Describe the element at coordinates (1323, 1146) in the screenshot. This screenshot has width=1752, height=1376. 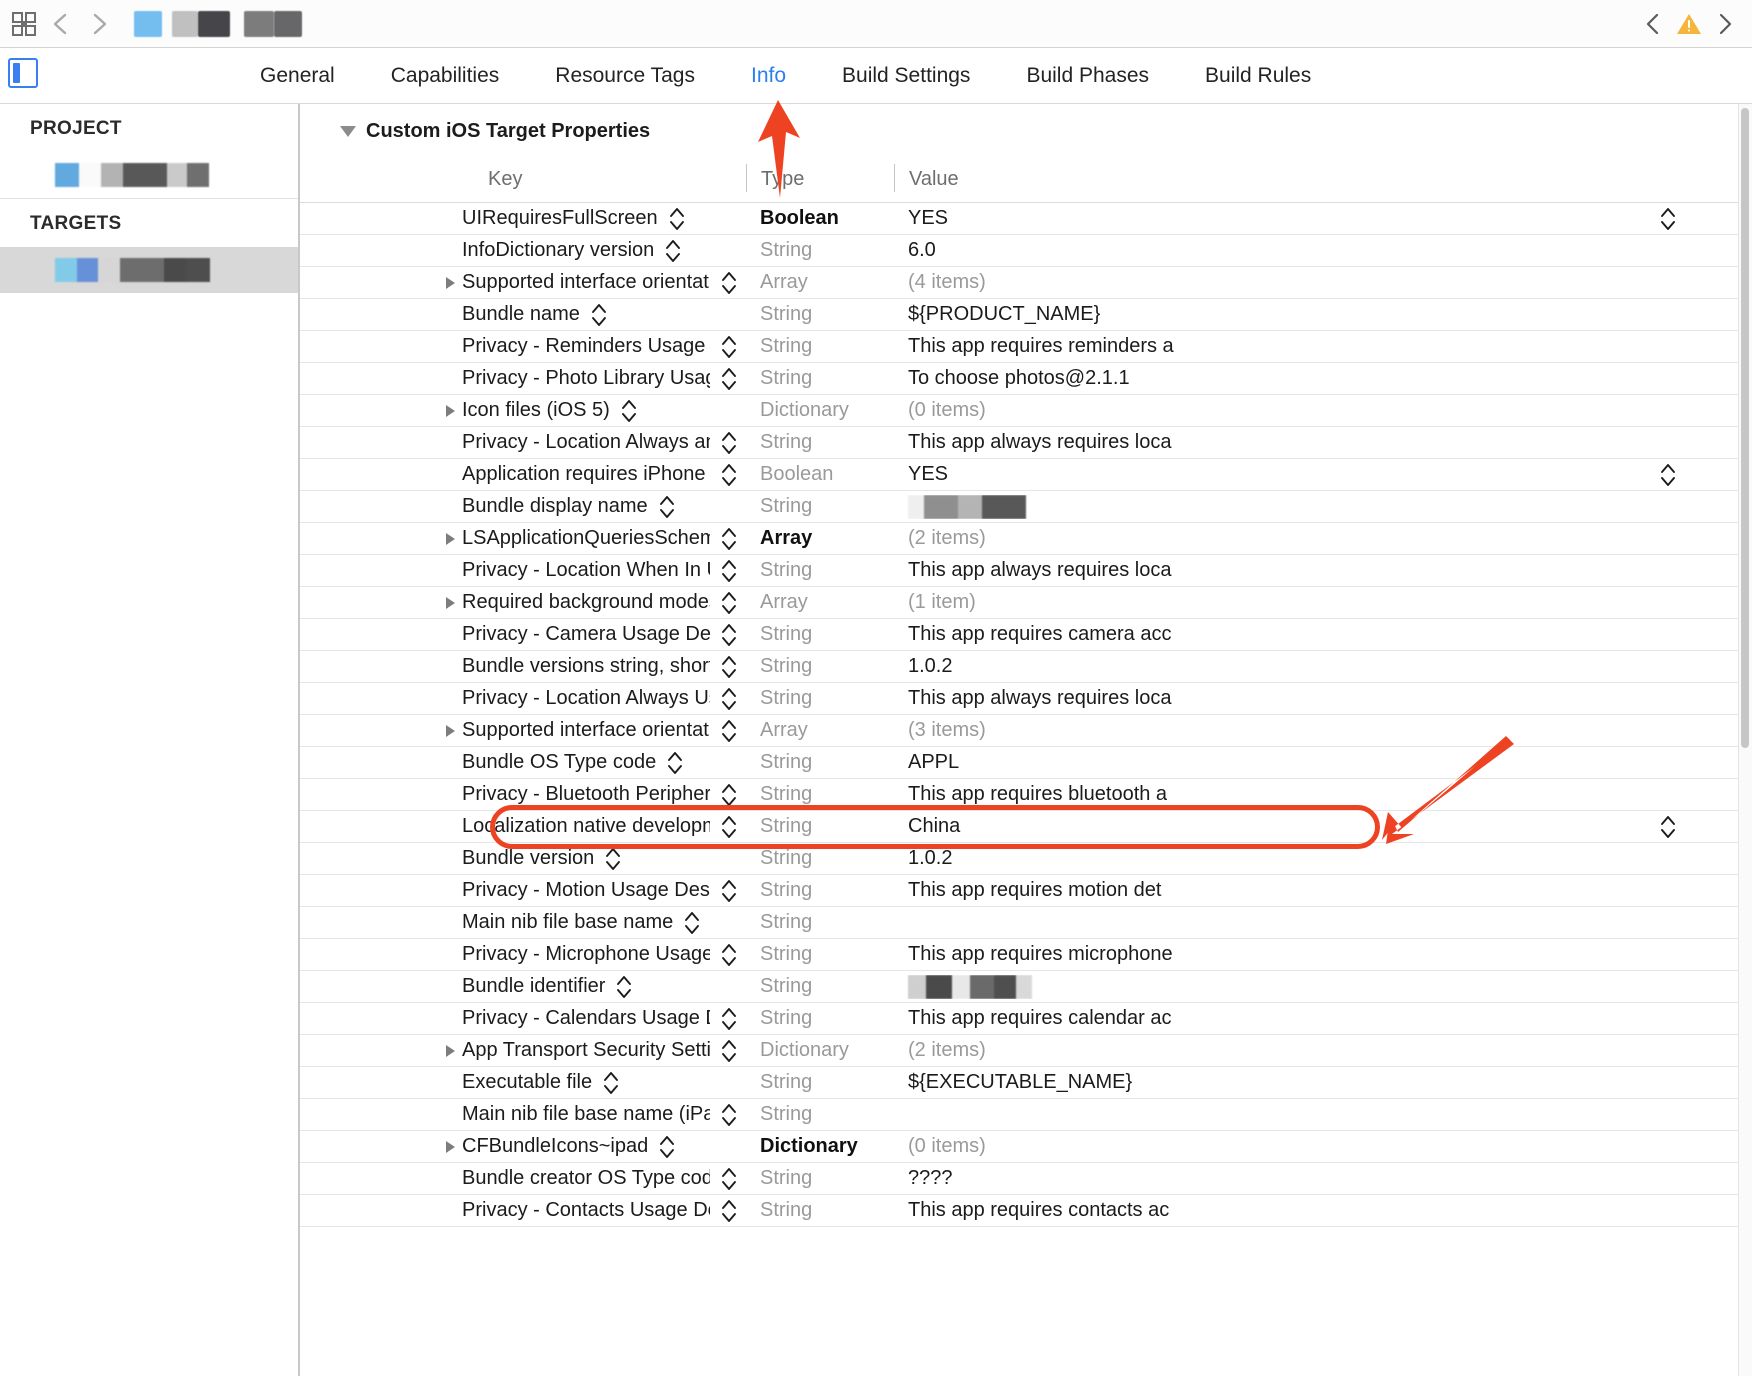
I see `cell-value: (0 items)` at that location.